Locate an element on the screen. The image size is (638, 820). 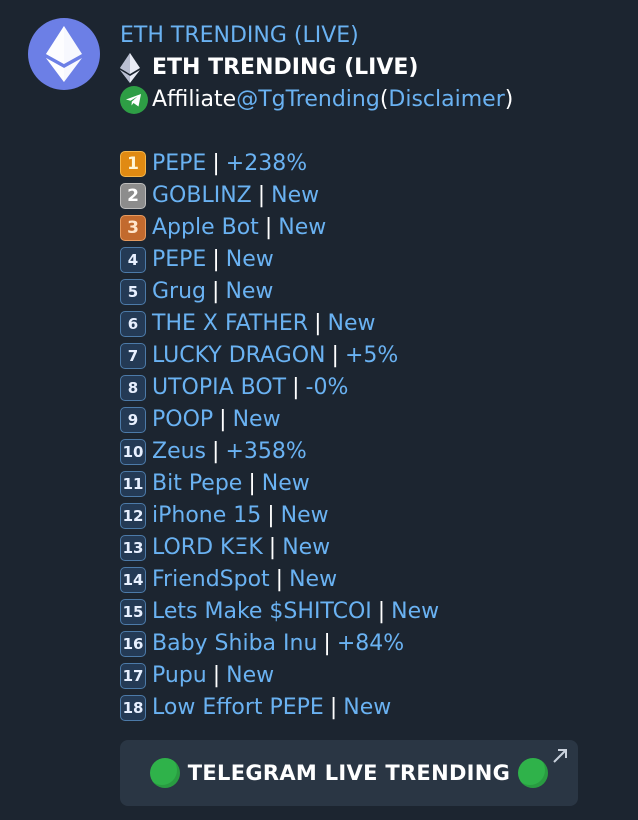
token-name-link: THE X FATHER is located at coordinates (230, 324).